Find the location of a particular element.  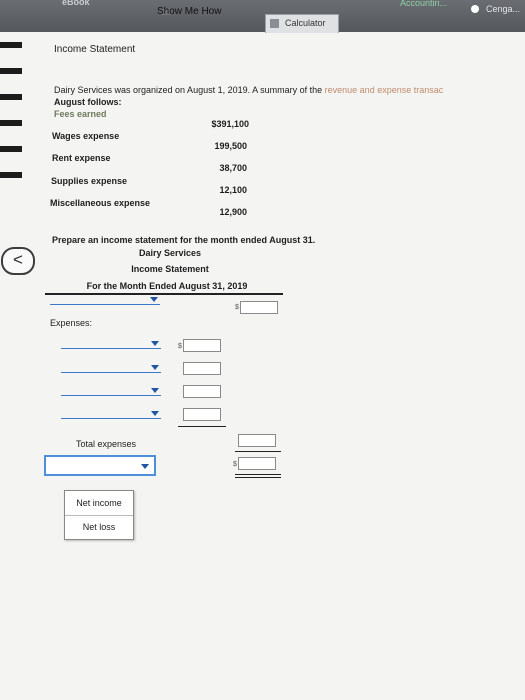

statement-title: Income Statement is located at coordinates (170, 269).